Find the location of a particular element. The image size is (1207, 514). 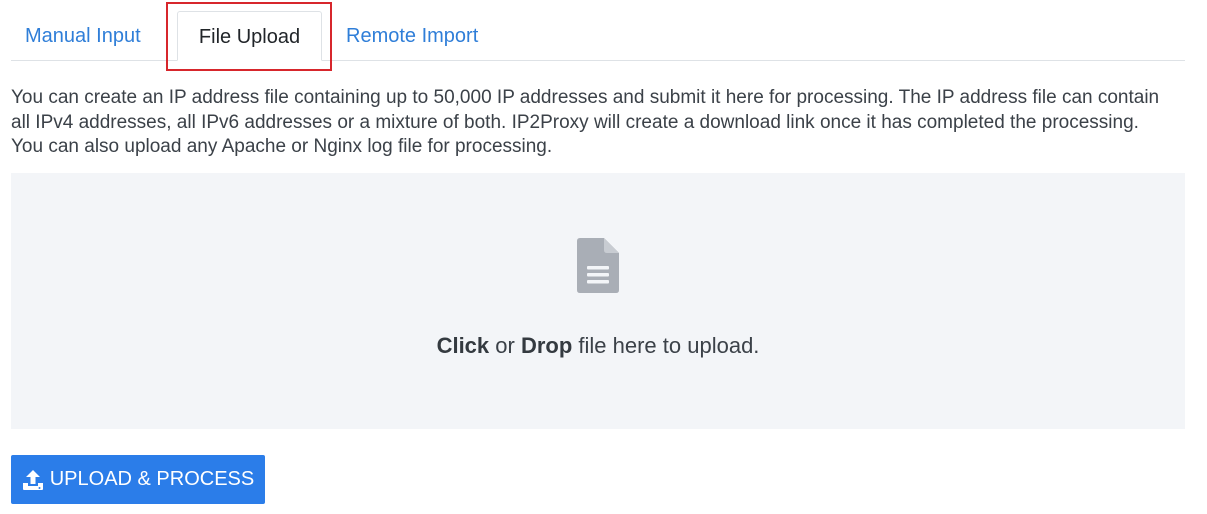

upload-process-button: UPLOAD & PROCESS is located at coordinates (138, 479).